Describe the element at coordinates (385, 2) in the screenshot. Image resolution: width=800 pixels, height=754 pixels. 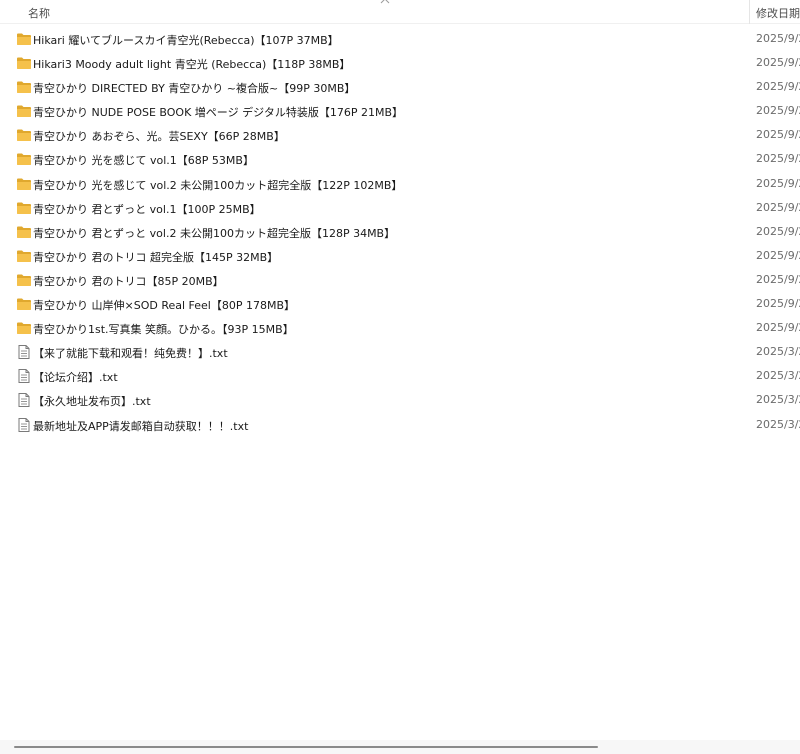
I see `sort-ascending-icon` at that location.